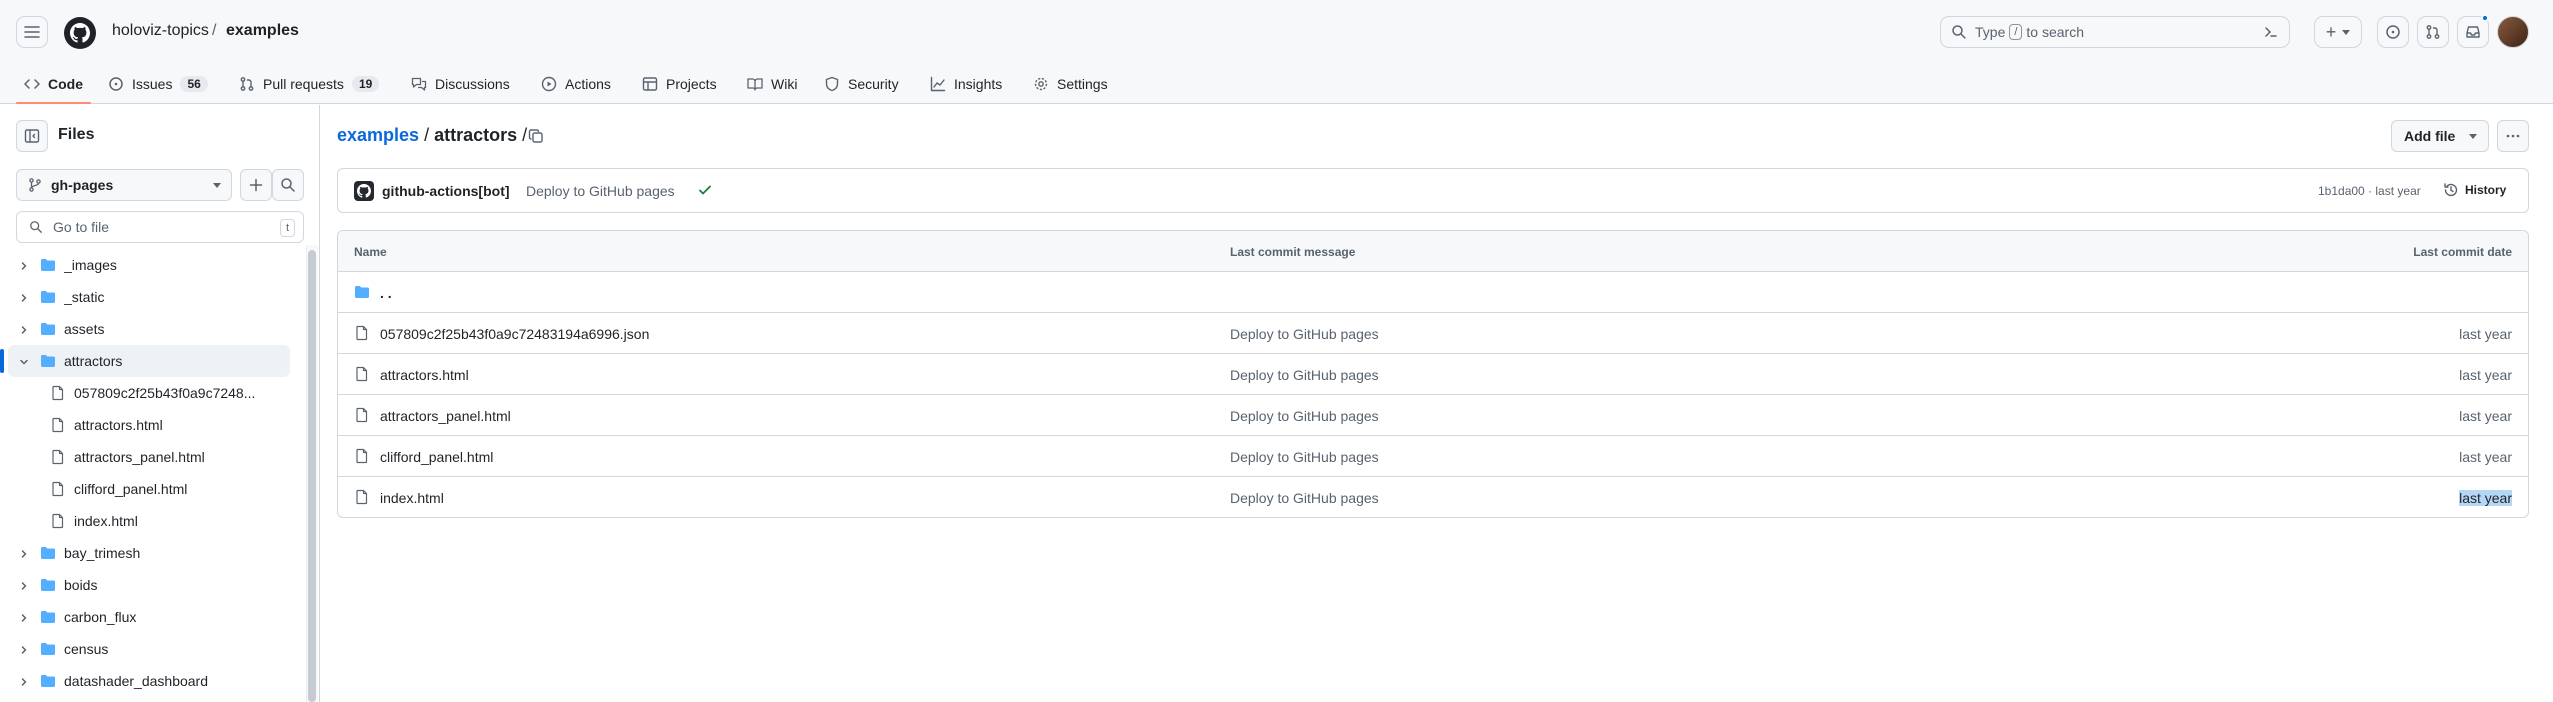 This screenshot has width=2553, height=702. I want to click on file-name-link: clifford_panel.html, so click(436, 457).